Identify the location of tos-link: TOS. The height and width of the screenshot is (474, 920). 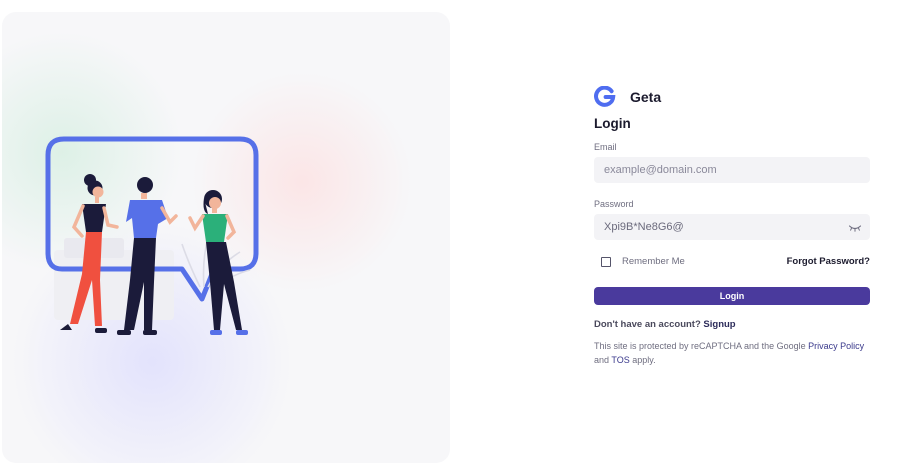
(620, 360).